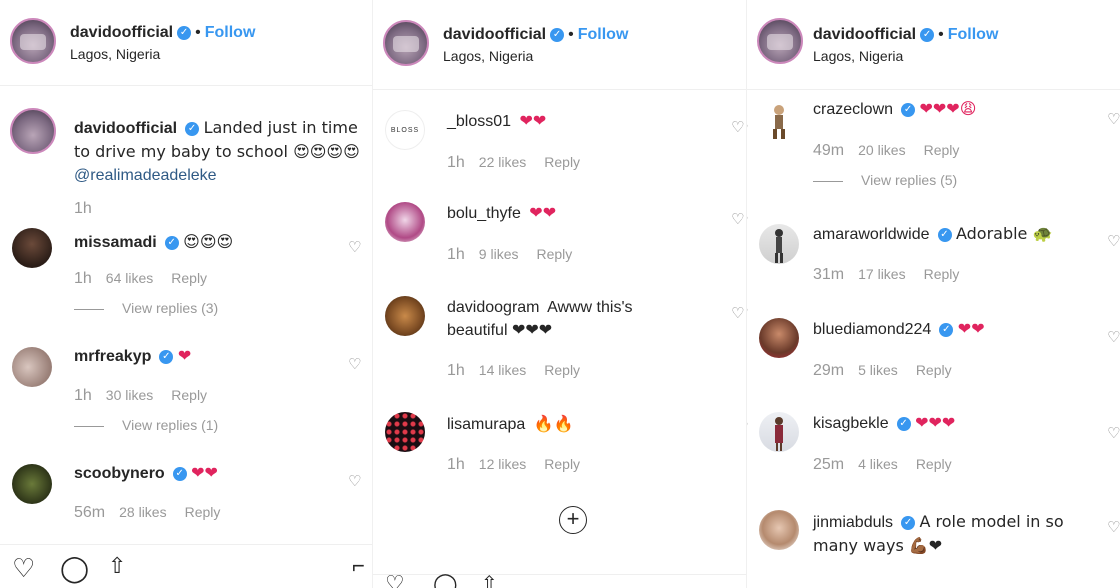  I want to click on timestamp: 1h, so click(456, 464).